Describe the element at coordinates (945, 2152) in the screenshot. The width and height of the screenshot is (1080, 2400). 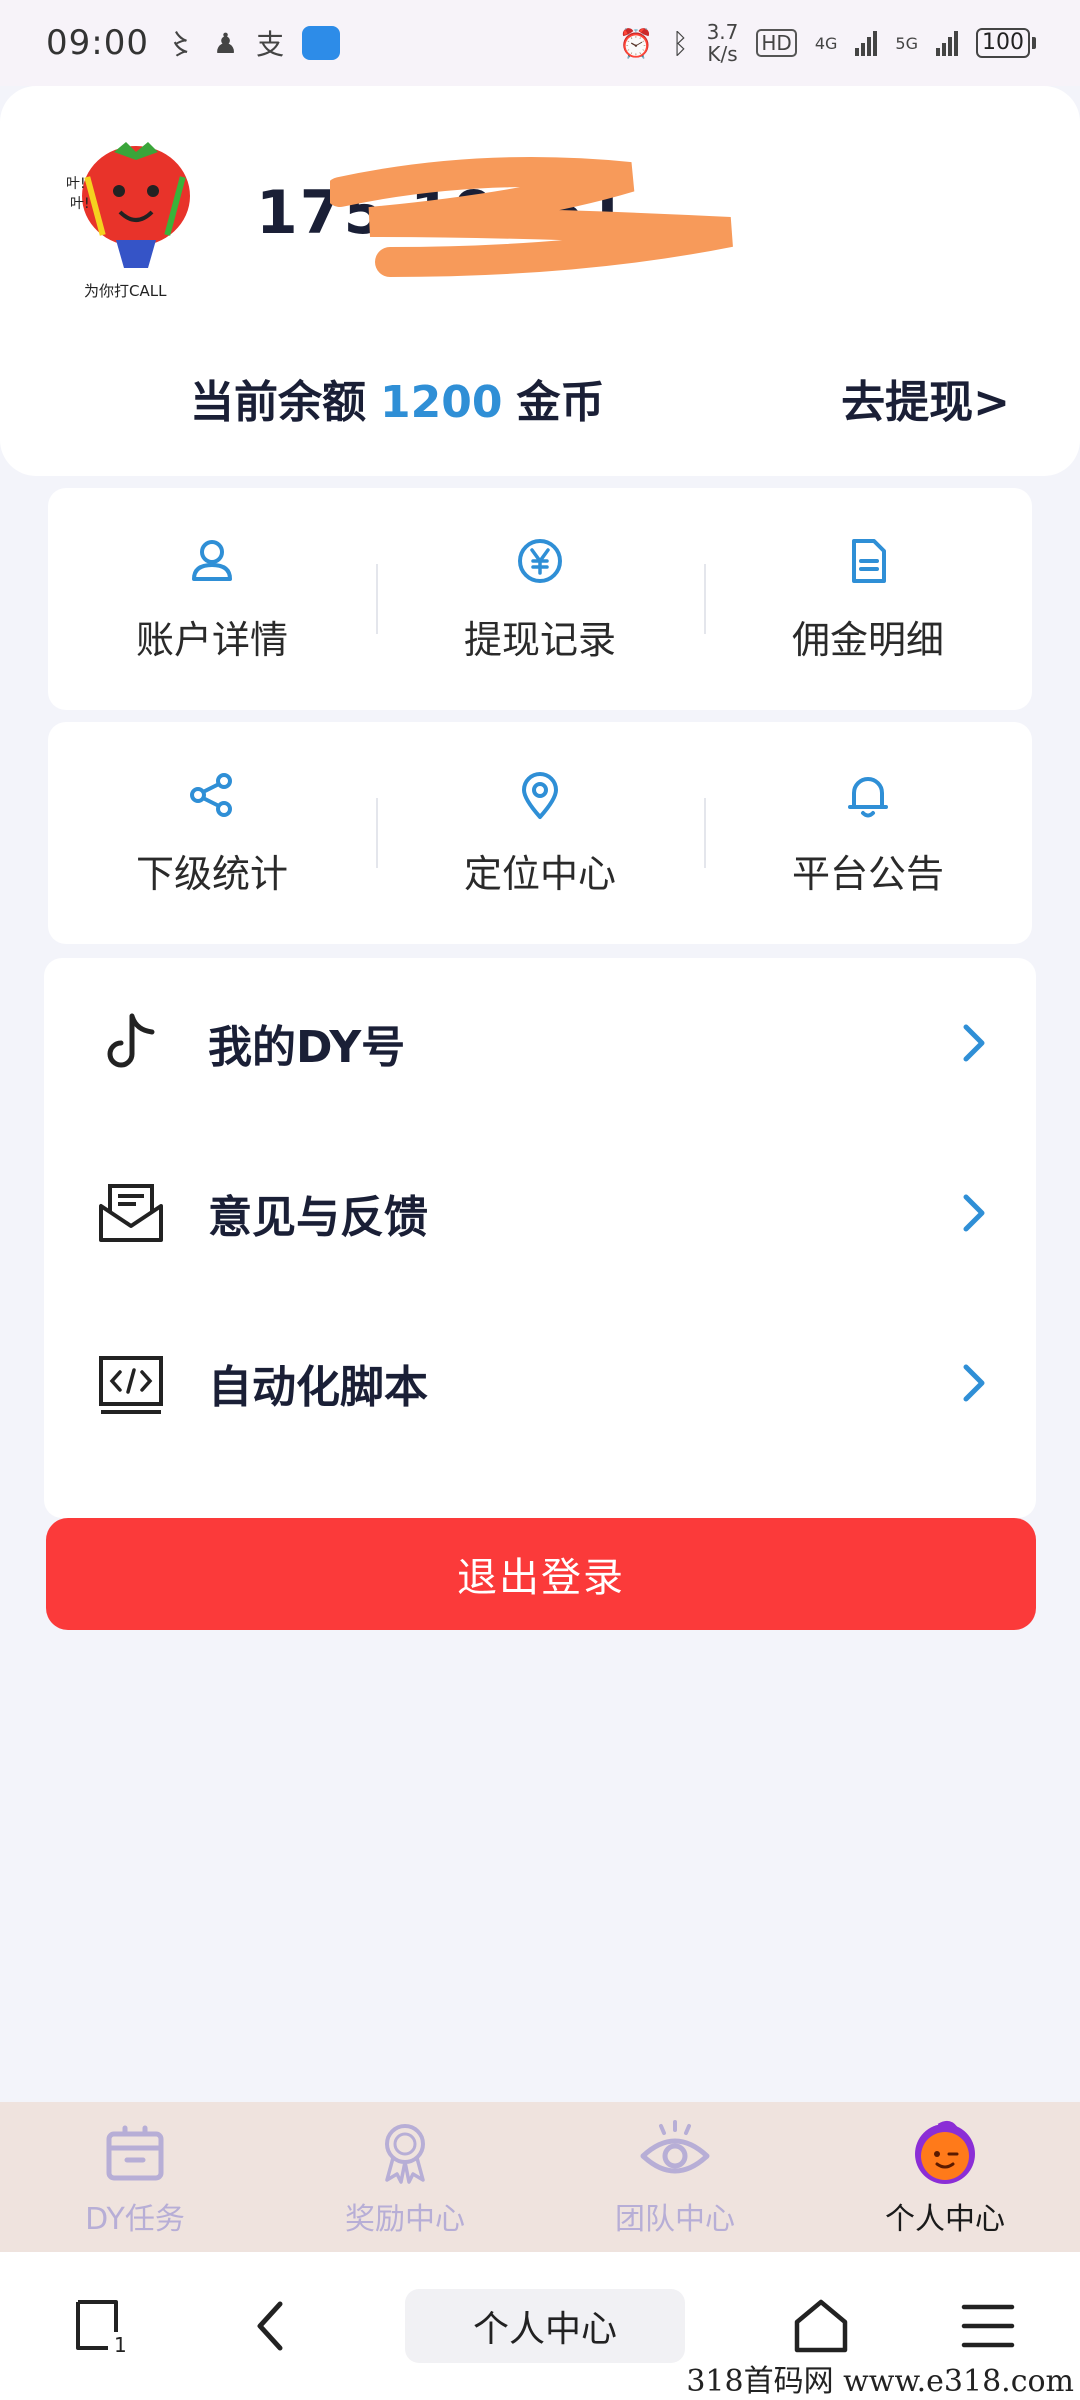
I see `avatar-face-icon` at that location.